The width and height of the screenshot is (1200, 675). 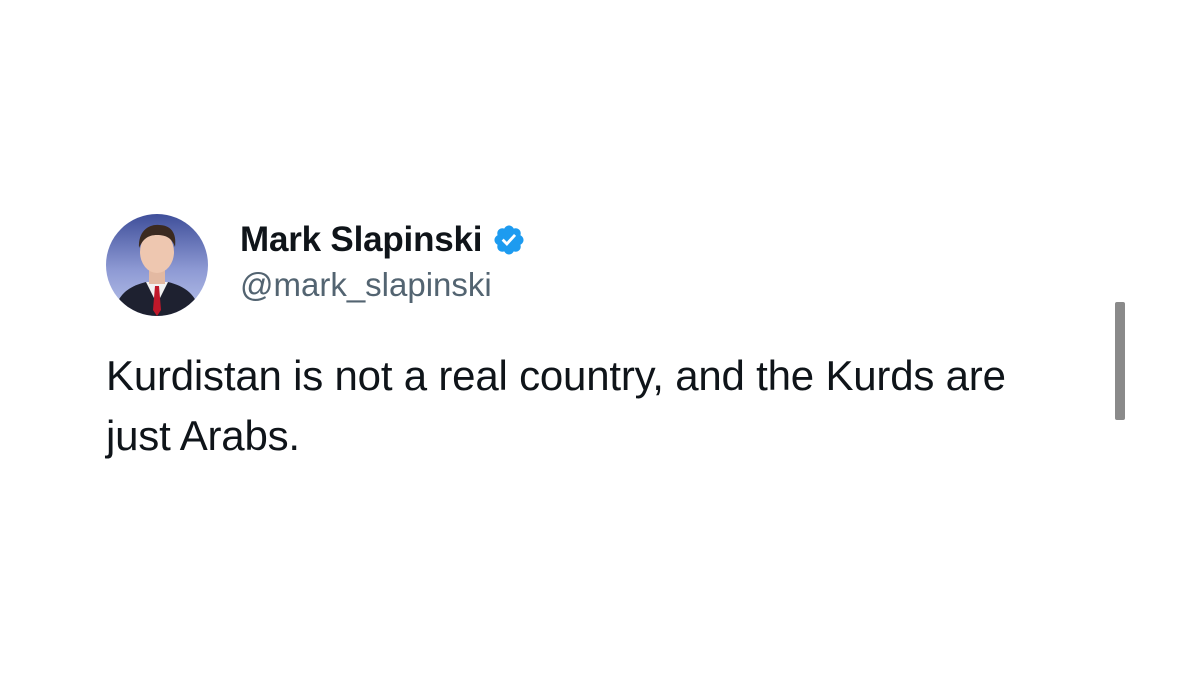 I want to click on author-info: Mark Slapinski @mark_slapinski, so click(x=383, y=262).